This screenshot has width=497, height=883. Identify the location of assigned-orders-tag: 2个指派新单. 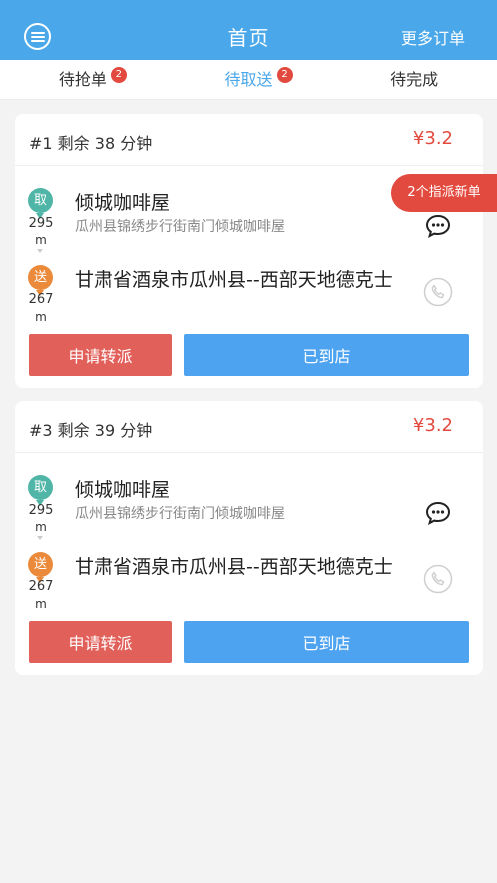
(444, 193).